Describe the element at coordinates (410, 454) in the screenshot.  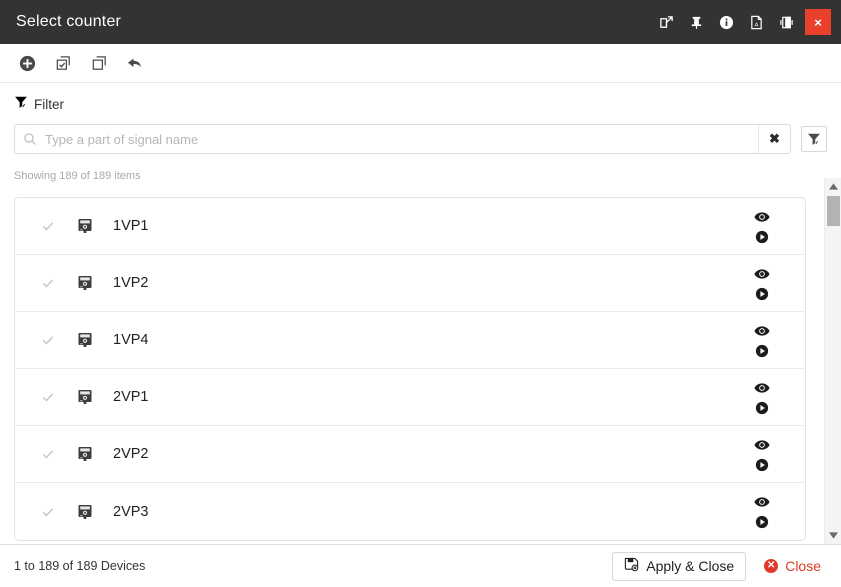
I see `list-item: 2VP2` at that location.